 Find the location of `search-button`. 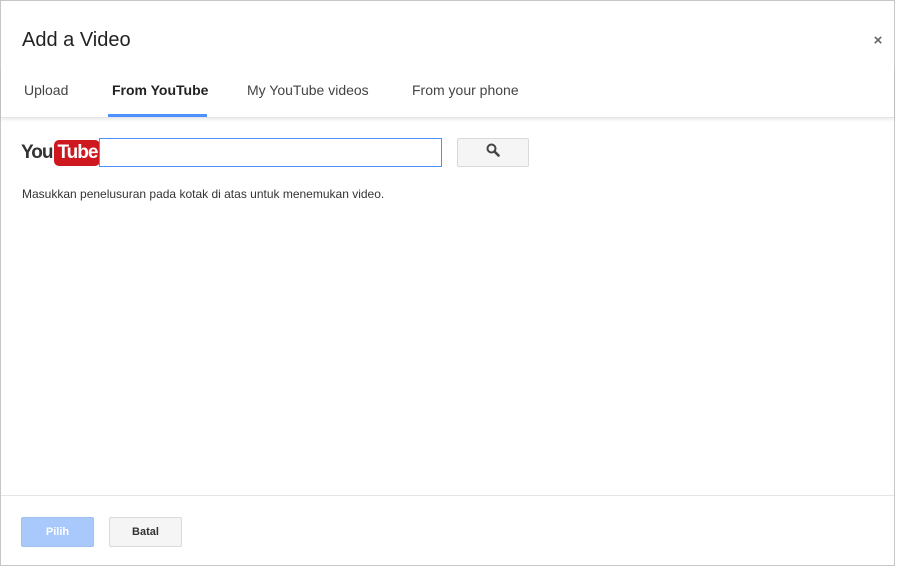

search-button is located at coordinates (493, 152).